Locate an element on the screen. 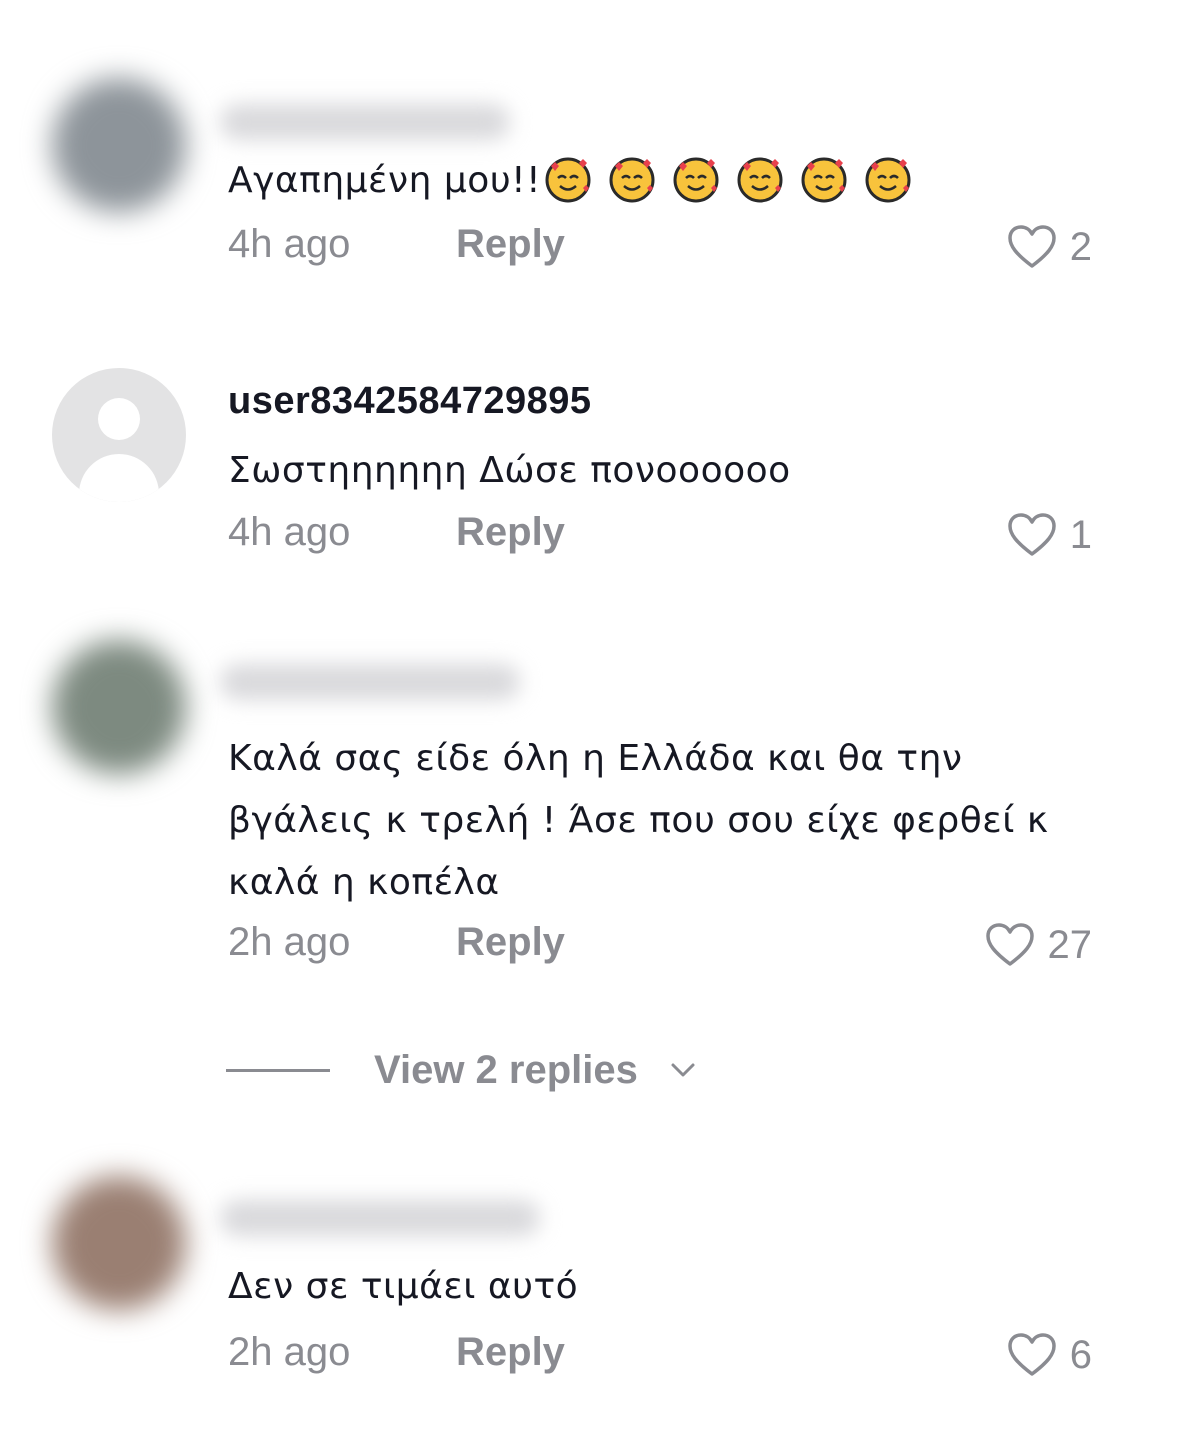  like-button: 6 is located at coordinates (1049, 1355).